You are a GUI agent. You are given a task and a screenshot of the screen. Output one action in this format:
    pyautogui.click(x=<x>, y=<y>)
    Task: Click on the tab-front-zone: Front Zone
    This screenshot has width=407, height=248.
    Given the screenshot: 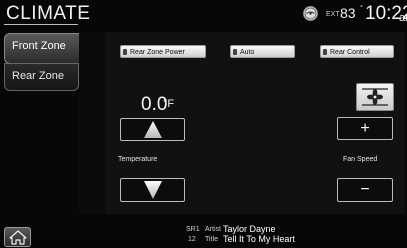 What is the action you would take?
    pyautogui.click(x=41, y=48)
    